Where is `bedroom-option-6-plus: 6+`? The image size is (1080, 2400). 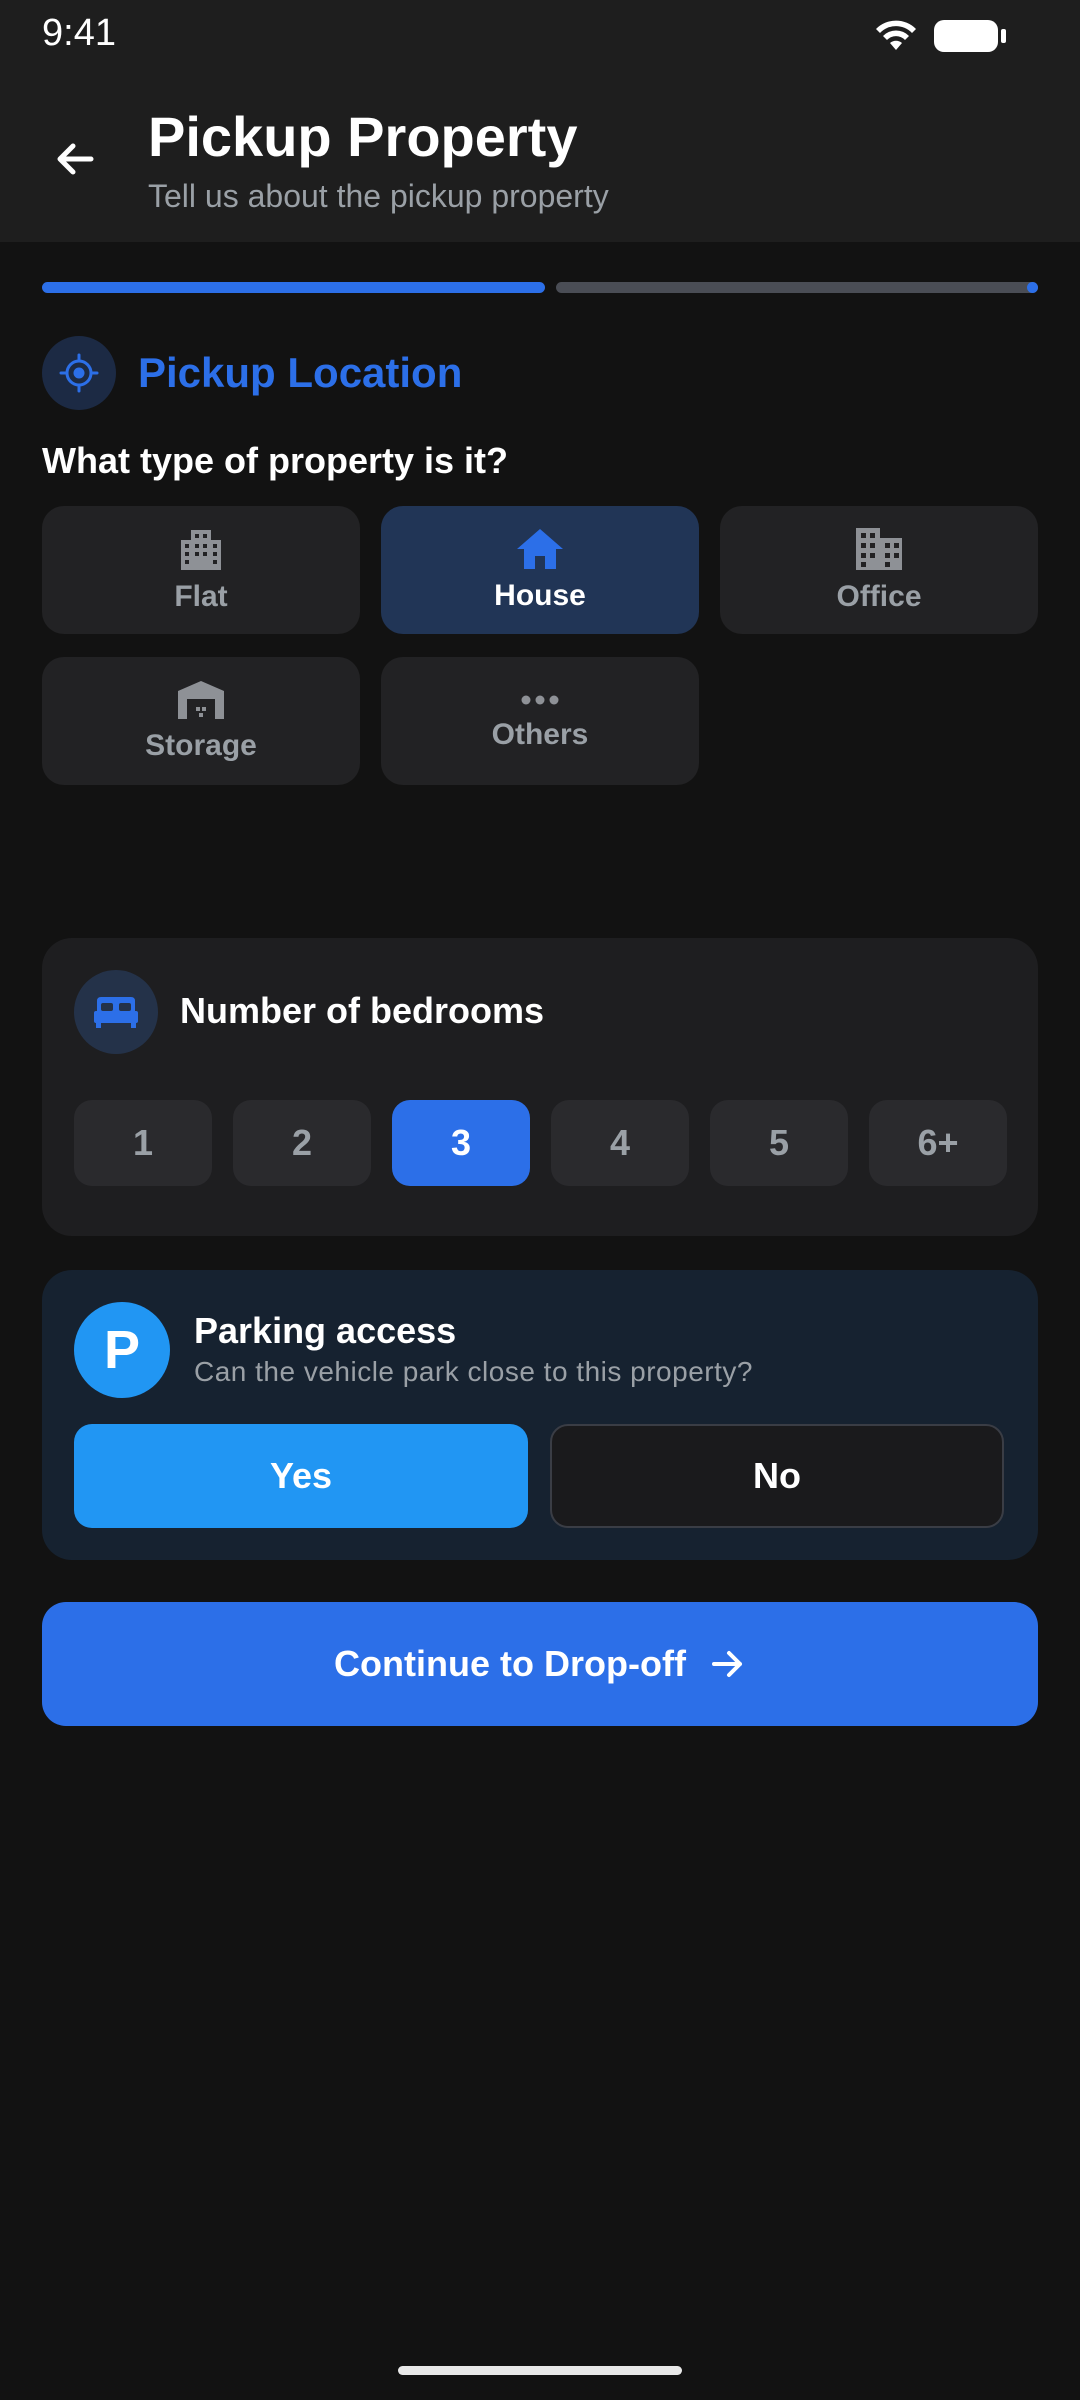 bedroom-option-6-plus: 6+ is located at coordinates (938, 1143).